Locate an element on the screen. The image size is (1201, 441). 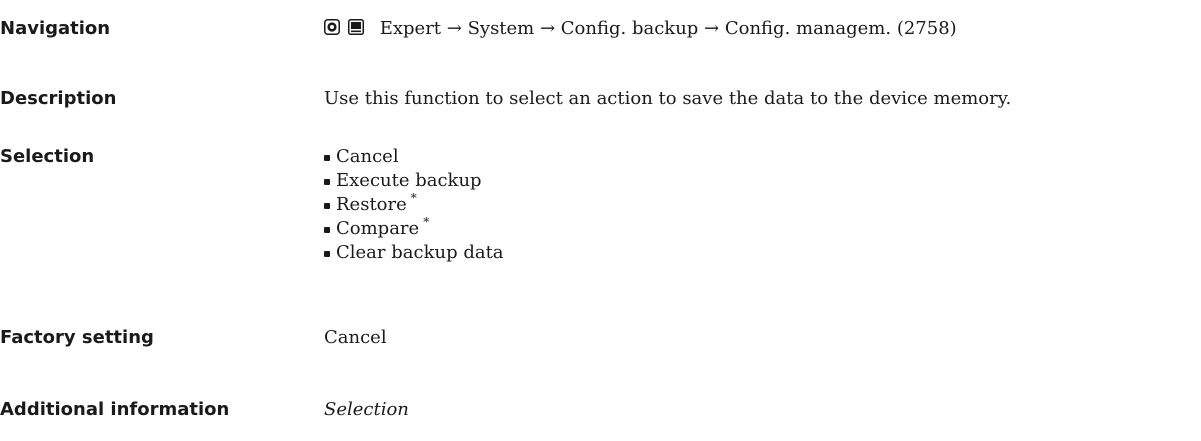
selection-item-text: Execute backup is located at coordinates (409, 180).